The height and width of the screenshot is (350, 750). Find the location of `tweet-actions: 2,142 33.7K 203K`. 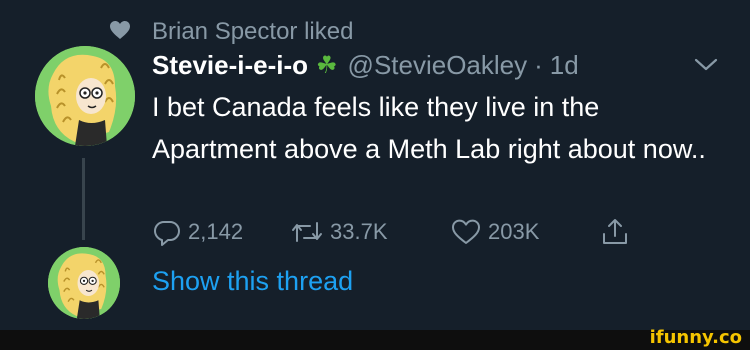

tweet-actions: 2,142 33.7K 203K is located at coordinates (402, 232).